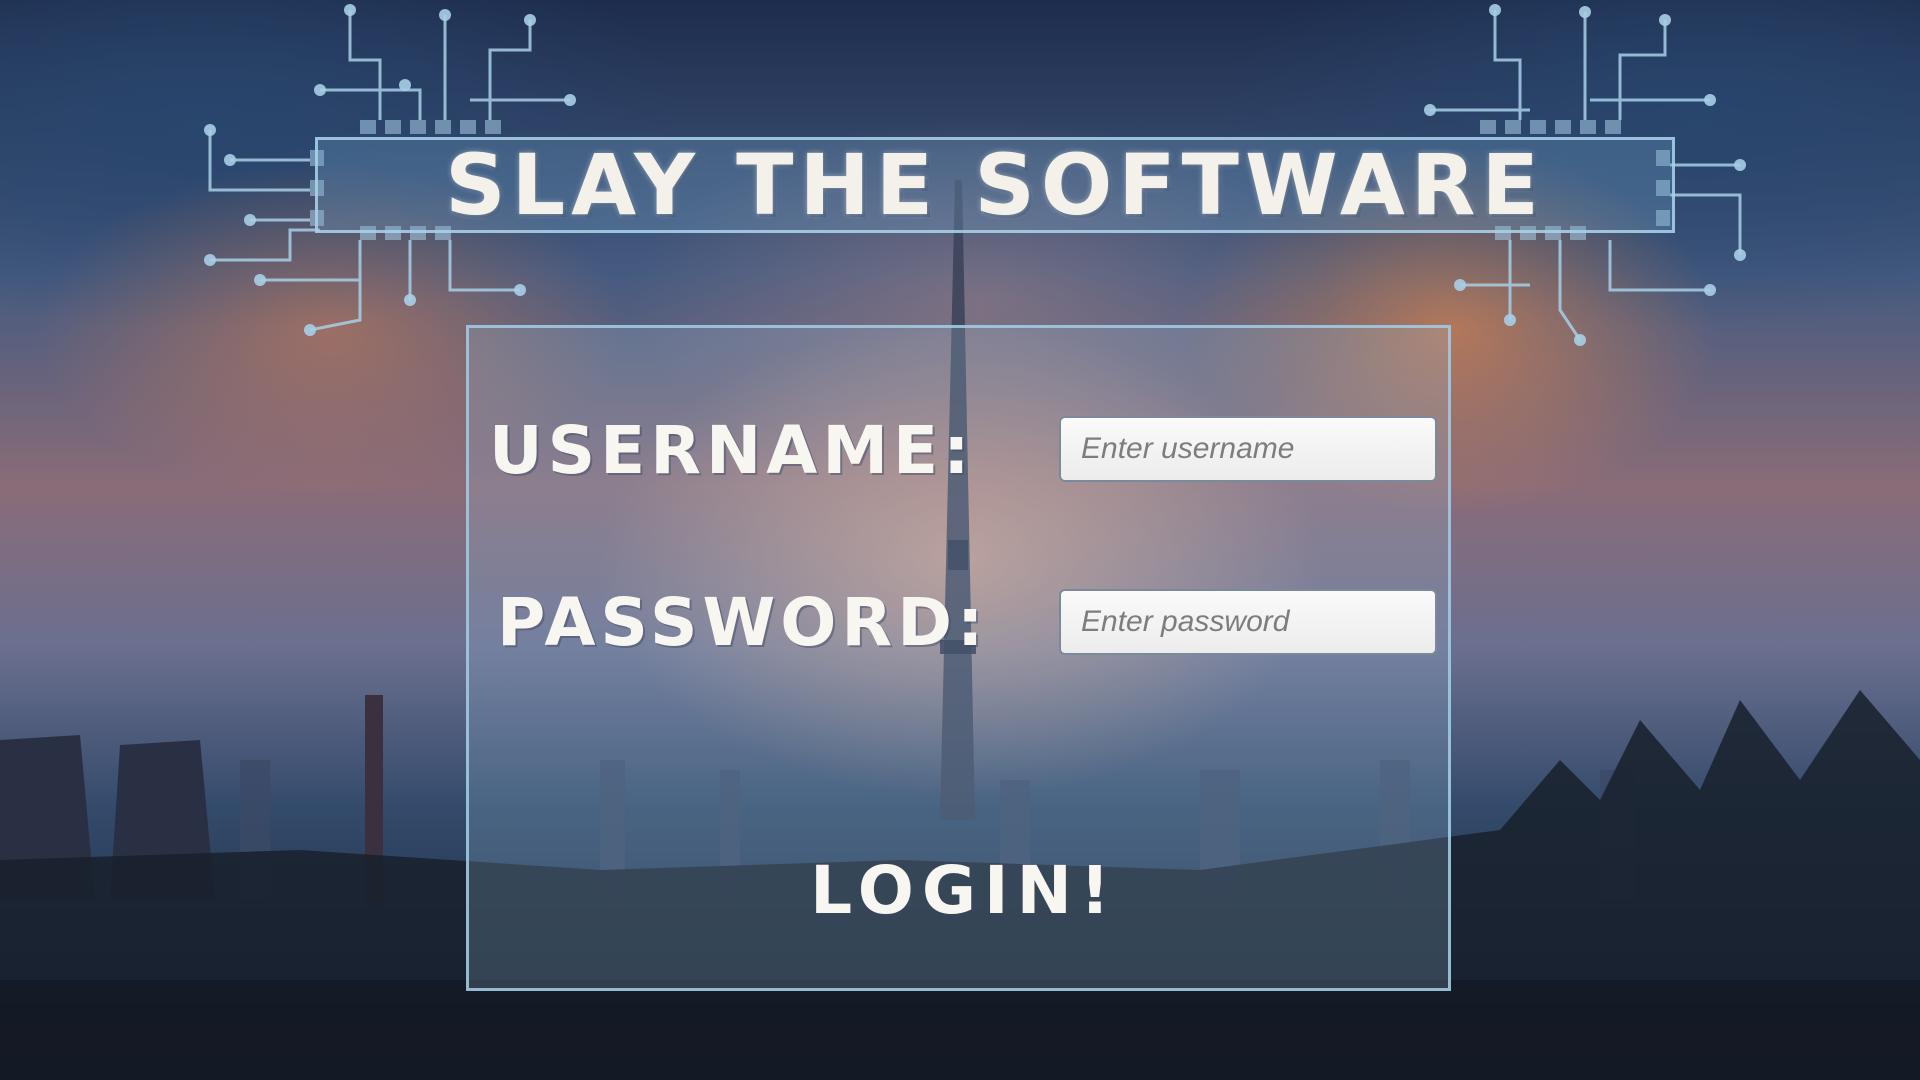 Image resolution: width=1920 pixels, height=1080 pixels. I want to click on title-banner: SLAY THE SOFTWARE, so click(995, 185).